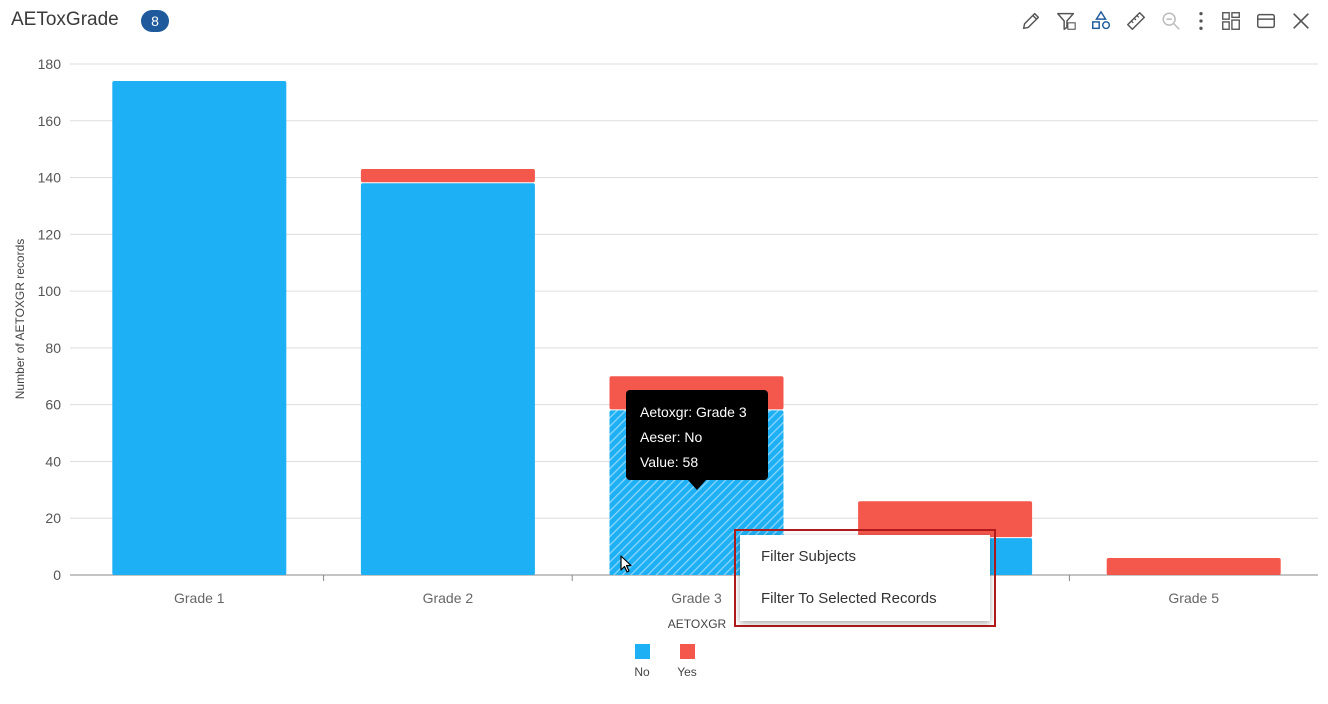 Image resolution: width=1328 pixels, height=704 pixels. What do you see at coordinates (53, 405) in the screenshot?
I see `y-tick-label: 60` at bounding box center [53, 405].